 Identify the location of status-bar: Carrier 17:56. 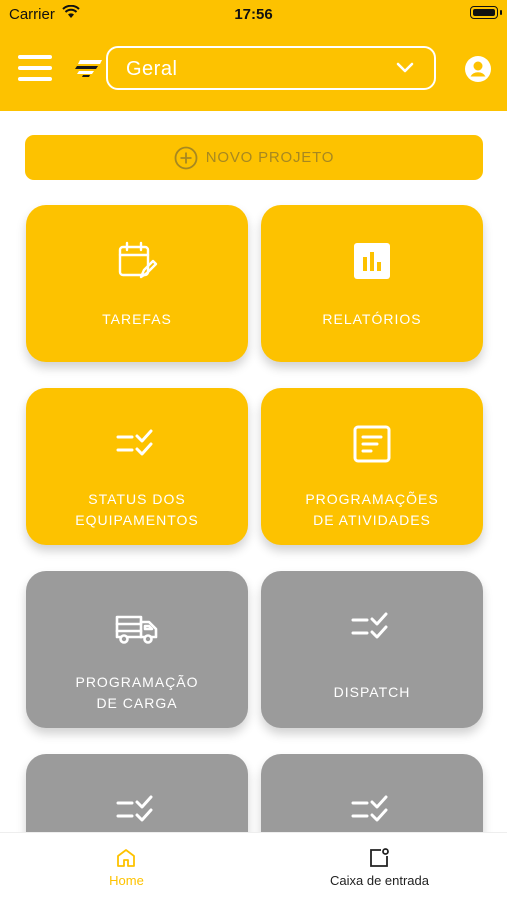
(253, 14).